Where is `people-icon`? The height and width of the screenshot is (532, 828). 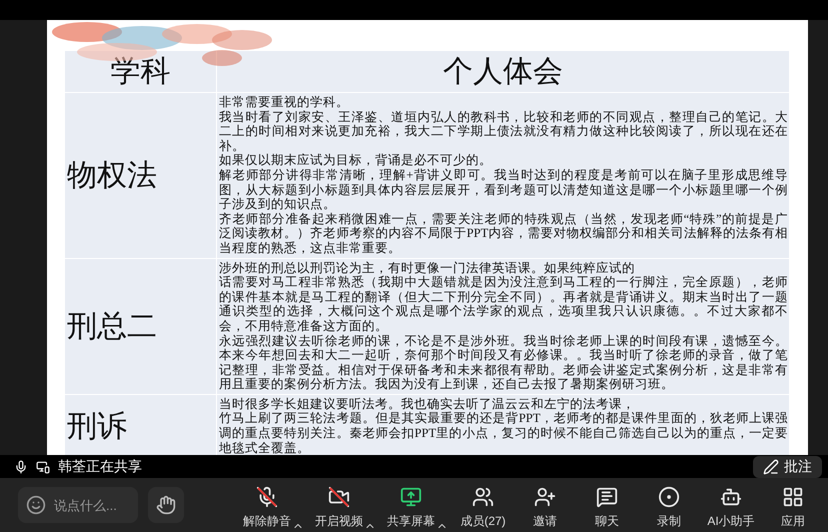
people-icon is located at coordinates (483, 497).